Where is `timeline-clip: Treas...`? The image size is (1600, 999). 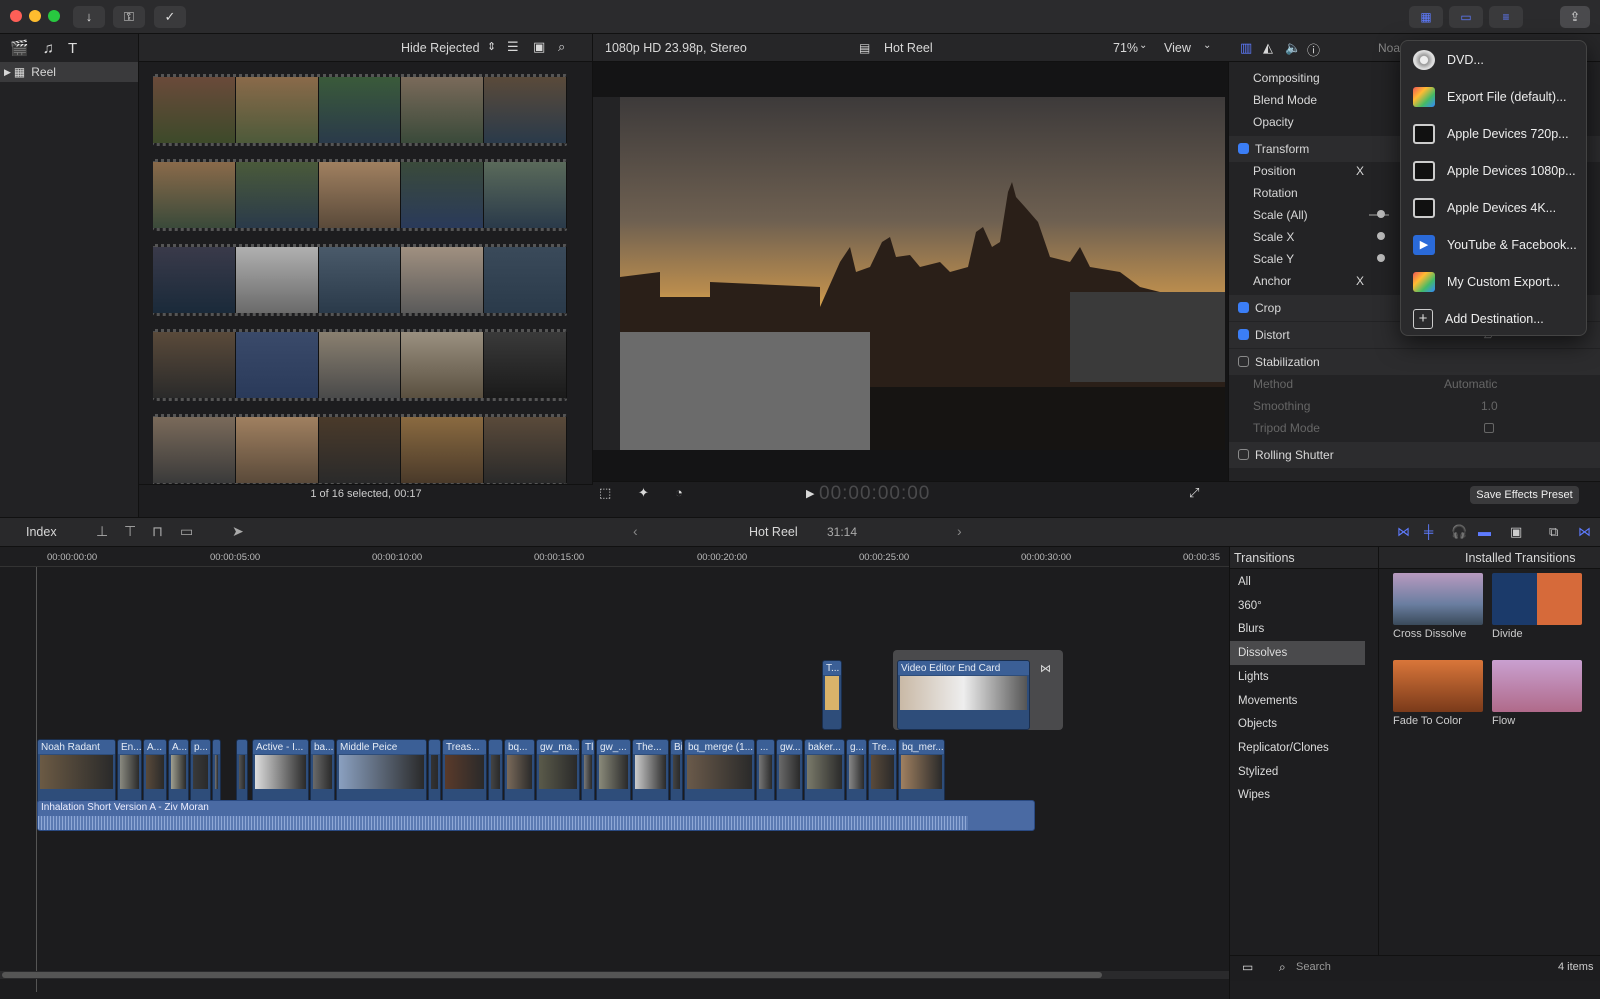 timeline-clip: Treas... is located at coordinates (464, 774).